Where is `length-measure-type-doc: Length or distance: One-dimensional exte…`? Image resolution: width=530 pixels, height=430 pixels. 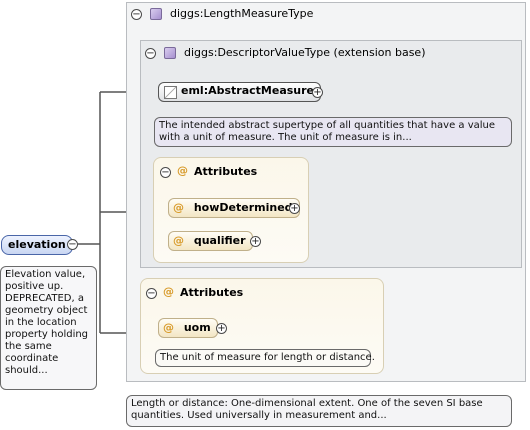
length-measure-type-doc: Length or distance: One-dimensional exte… is located at coordinates (319, 411).